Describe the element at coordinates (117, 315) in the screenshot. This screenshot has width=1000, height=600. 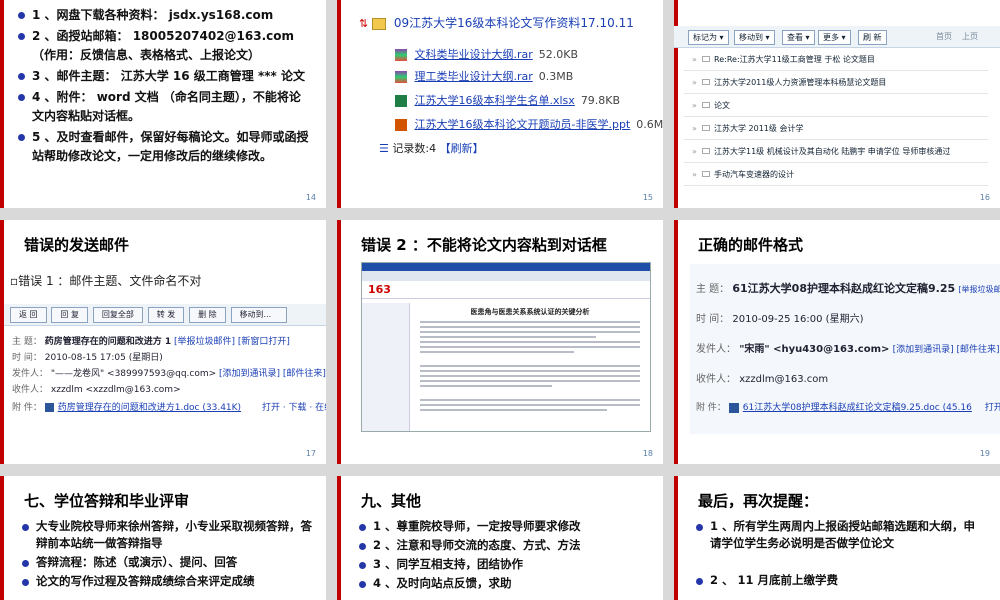
I see `reply-all-button: 回复全部` at that location.